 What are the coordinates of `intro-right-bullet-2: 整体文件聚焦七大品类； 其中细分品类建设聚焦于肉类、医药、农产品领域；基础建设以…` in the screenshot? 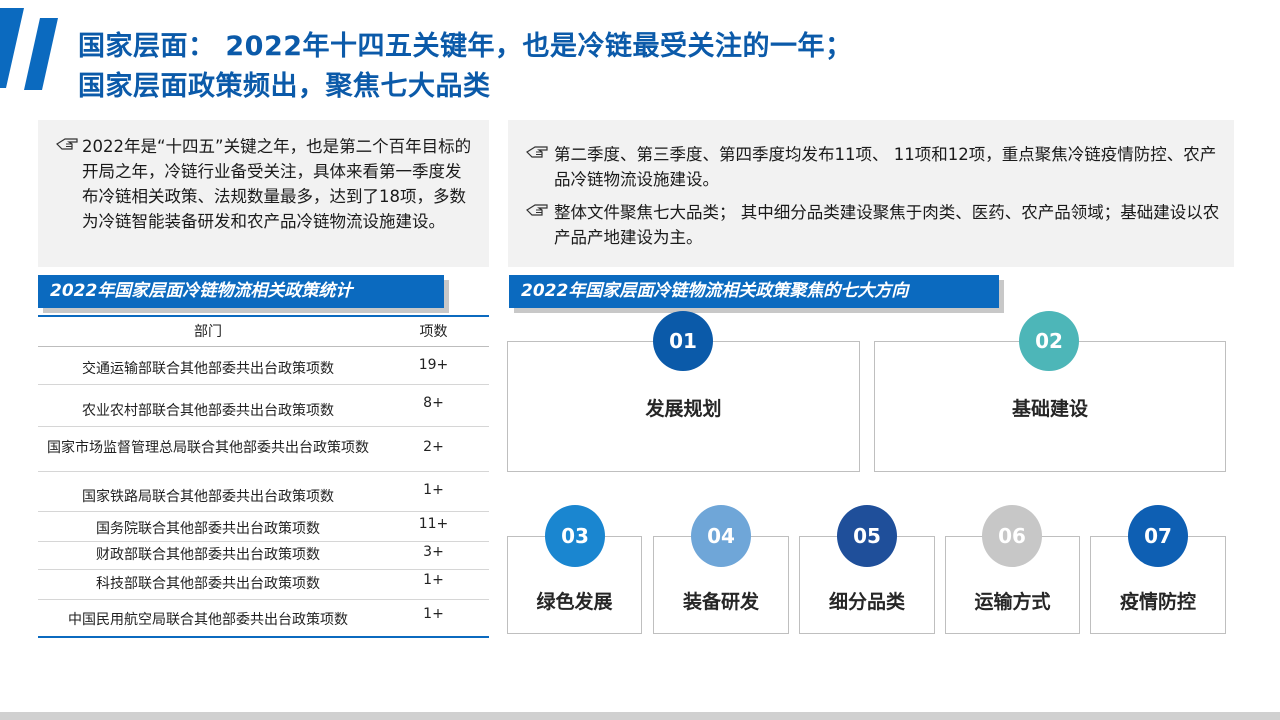 It's located at (873, 225).